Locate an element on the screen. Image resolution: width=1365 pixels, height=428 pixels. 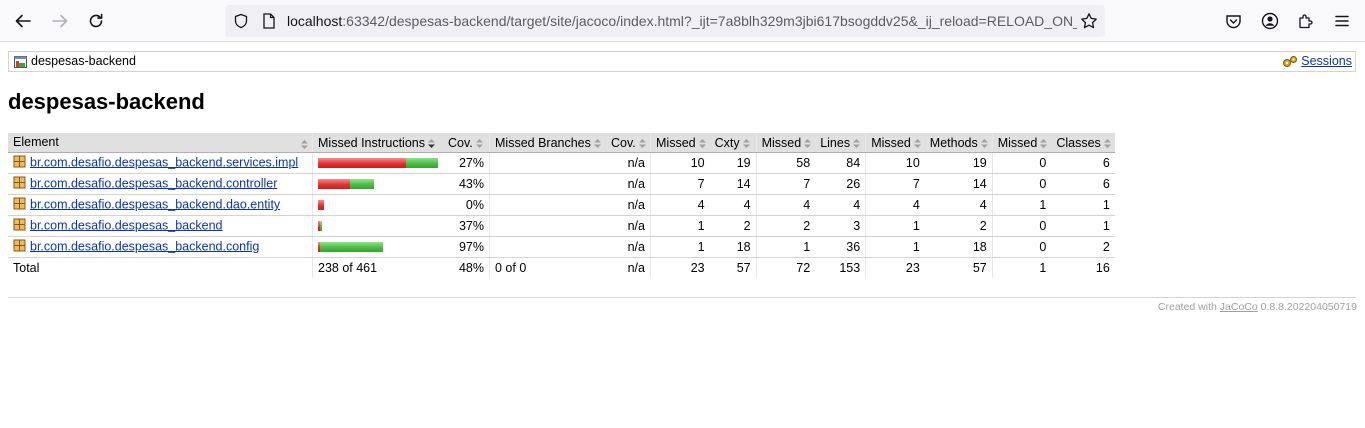
header-methods-missed: Missed is located at coordinates (895, 143).